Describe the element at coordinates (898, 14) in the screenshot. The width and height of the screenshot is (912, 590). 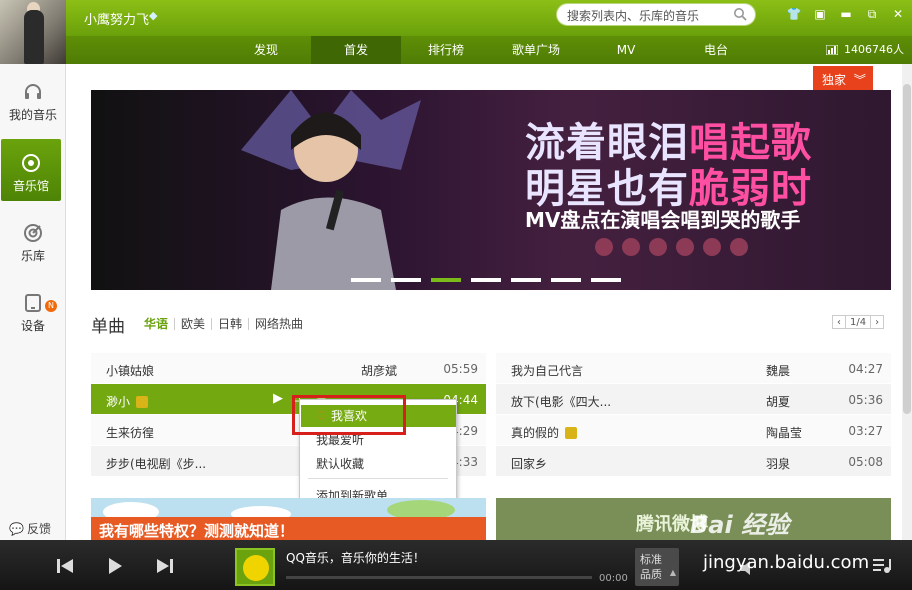
I see `close-icon: ✕` at that location.